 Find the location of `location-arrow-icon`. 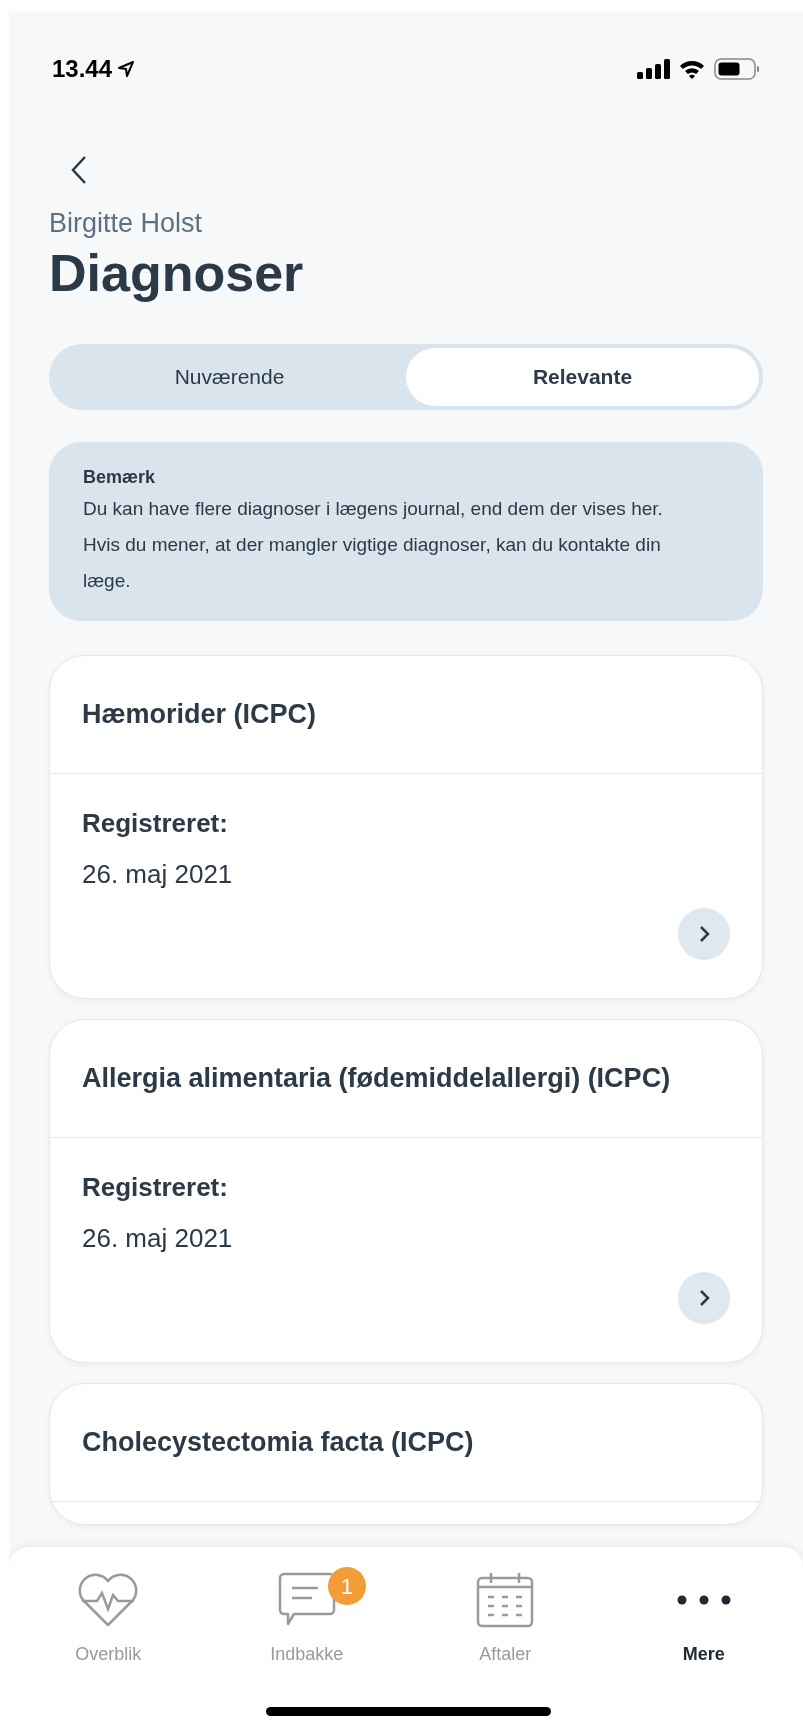

location-arrow-icon is located at coordinates (126, 69).